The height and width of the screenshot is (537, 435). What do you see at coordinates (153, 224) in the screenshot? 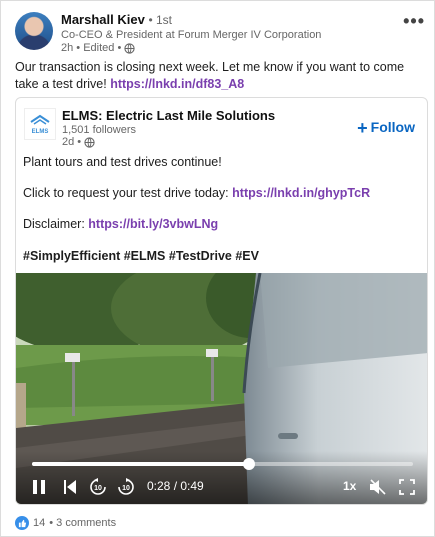
I see `disclaimer-link: https://bit.ly/3vbwLNg` at bounding box center [153, 224].